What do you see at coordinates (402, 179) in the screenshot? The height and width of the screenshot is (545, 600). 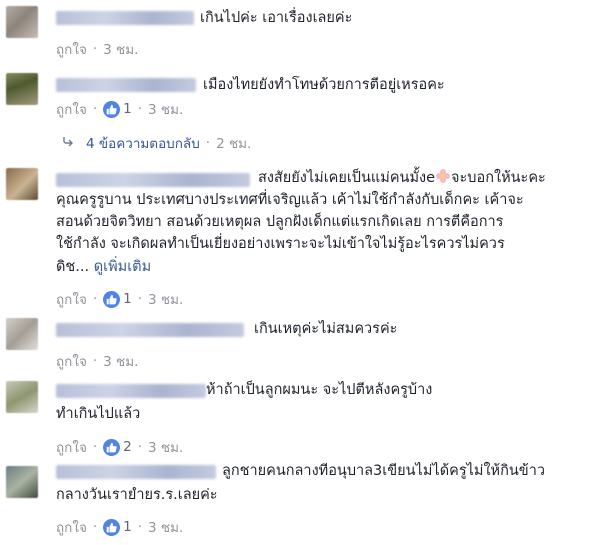 I see `comment-text: สงสัยยังไม่เคยเป็นแม่คนมั้งe จะบอกให้นะคะ` at bounding box center [402, 179].